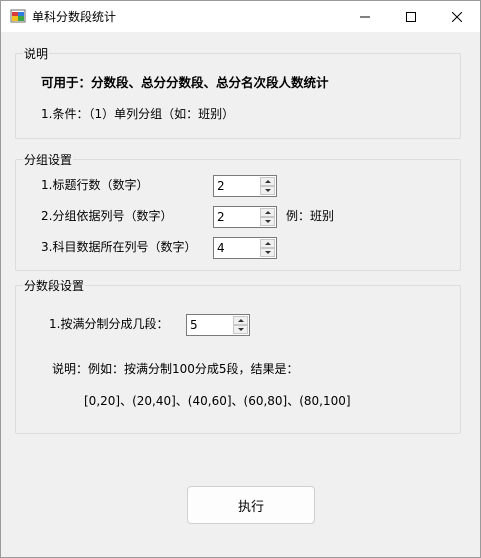  I want to click on info-group-title: 说明, so click(36, 54).